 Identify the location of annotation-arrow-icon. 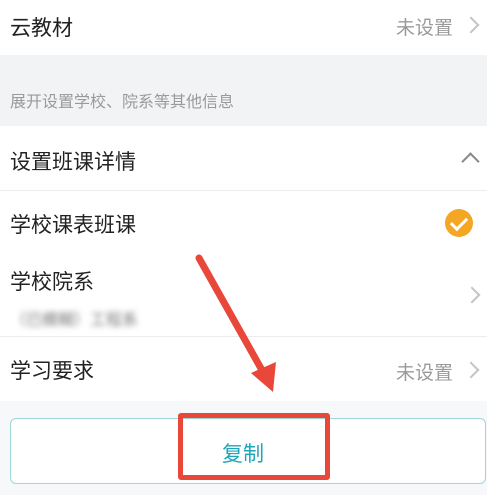
(235, 323).